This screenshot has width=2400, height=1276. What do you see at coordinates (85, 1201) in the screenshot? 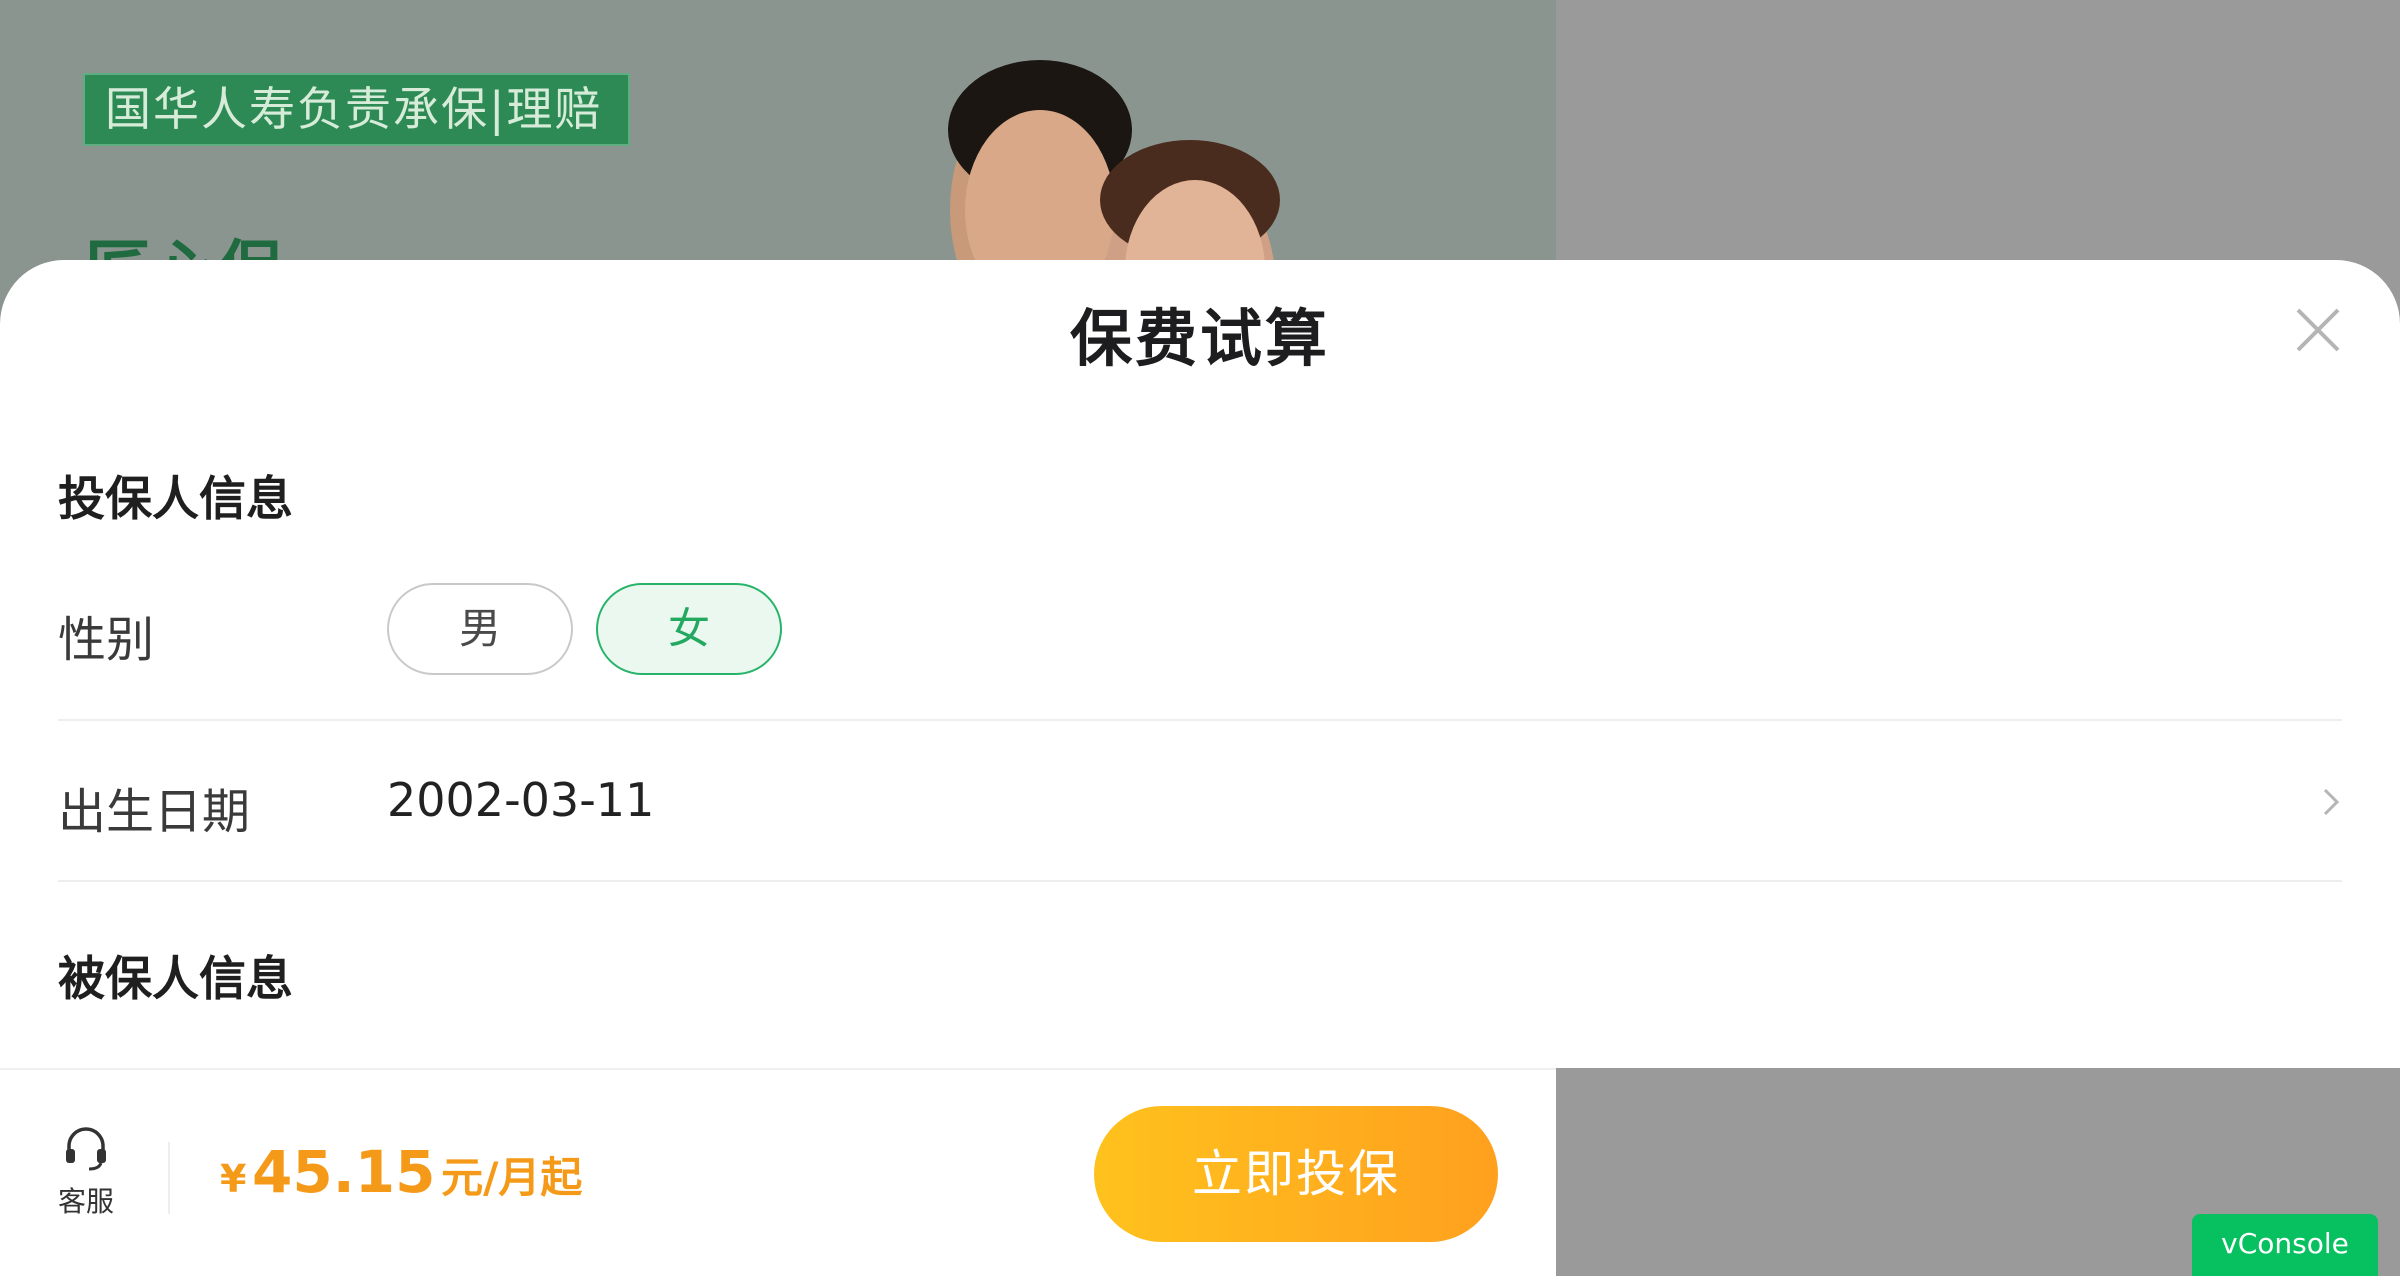
I see `customer-service-label: 客服` at bounding box center [85, 1201].